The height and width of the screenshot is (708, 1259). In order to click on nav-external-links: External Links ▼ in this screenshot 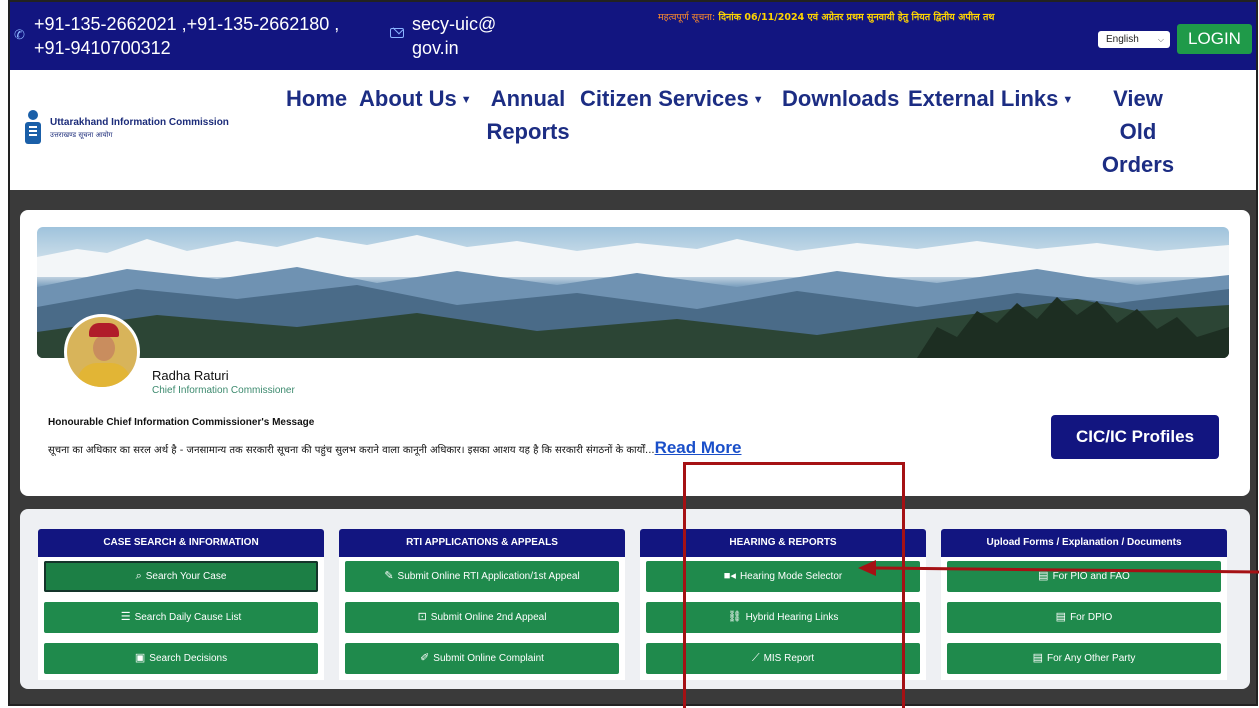, I will do `click(990, 99)`.